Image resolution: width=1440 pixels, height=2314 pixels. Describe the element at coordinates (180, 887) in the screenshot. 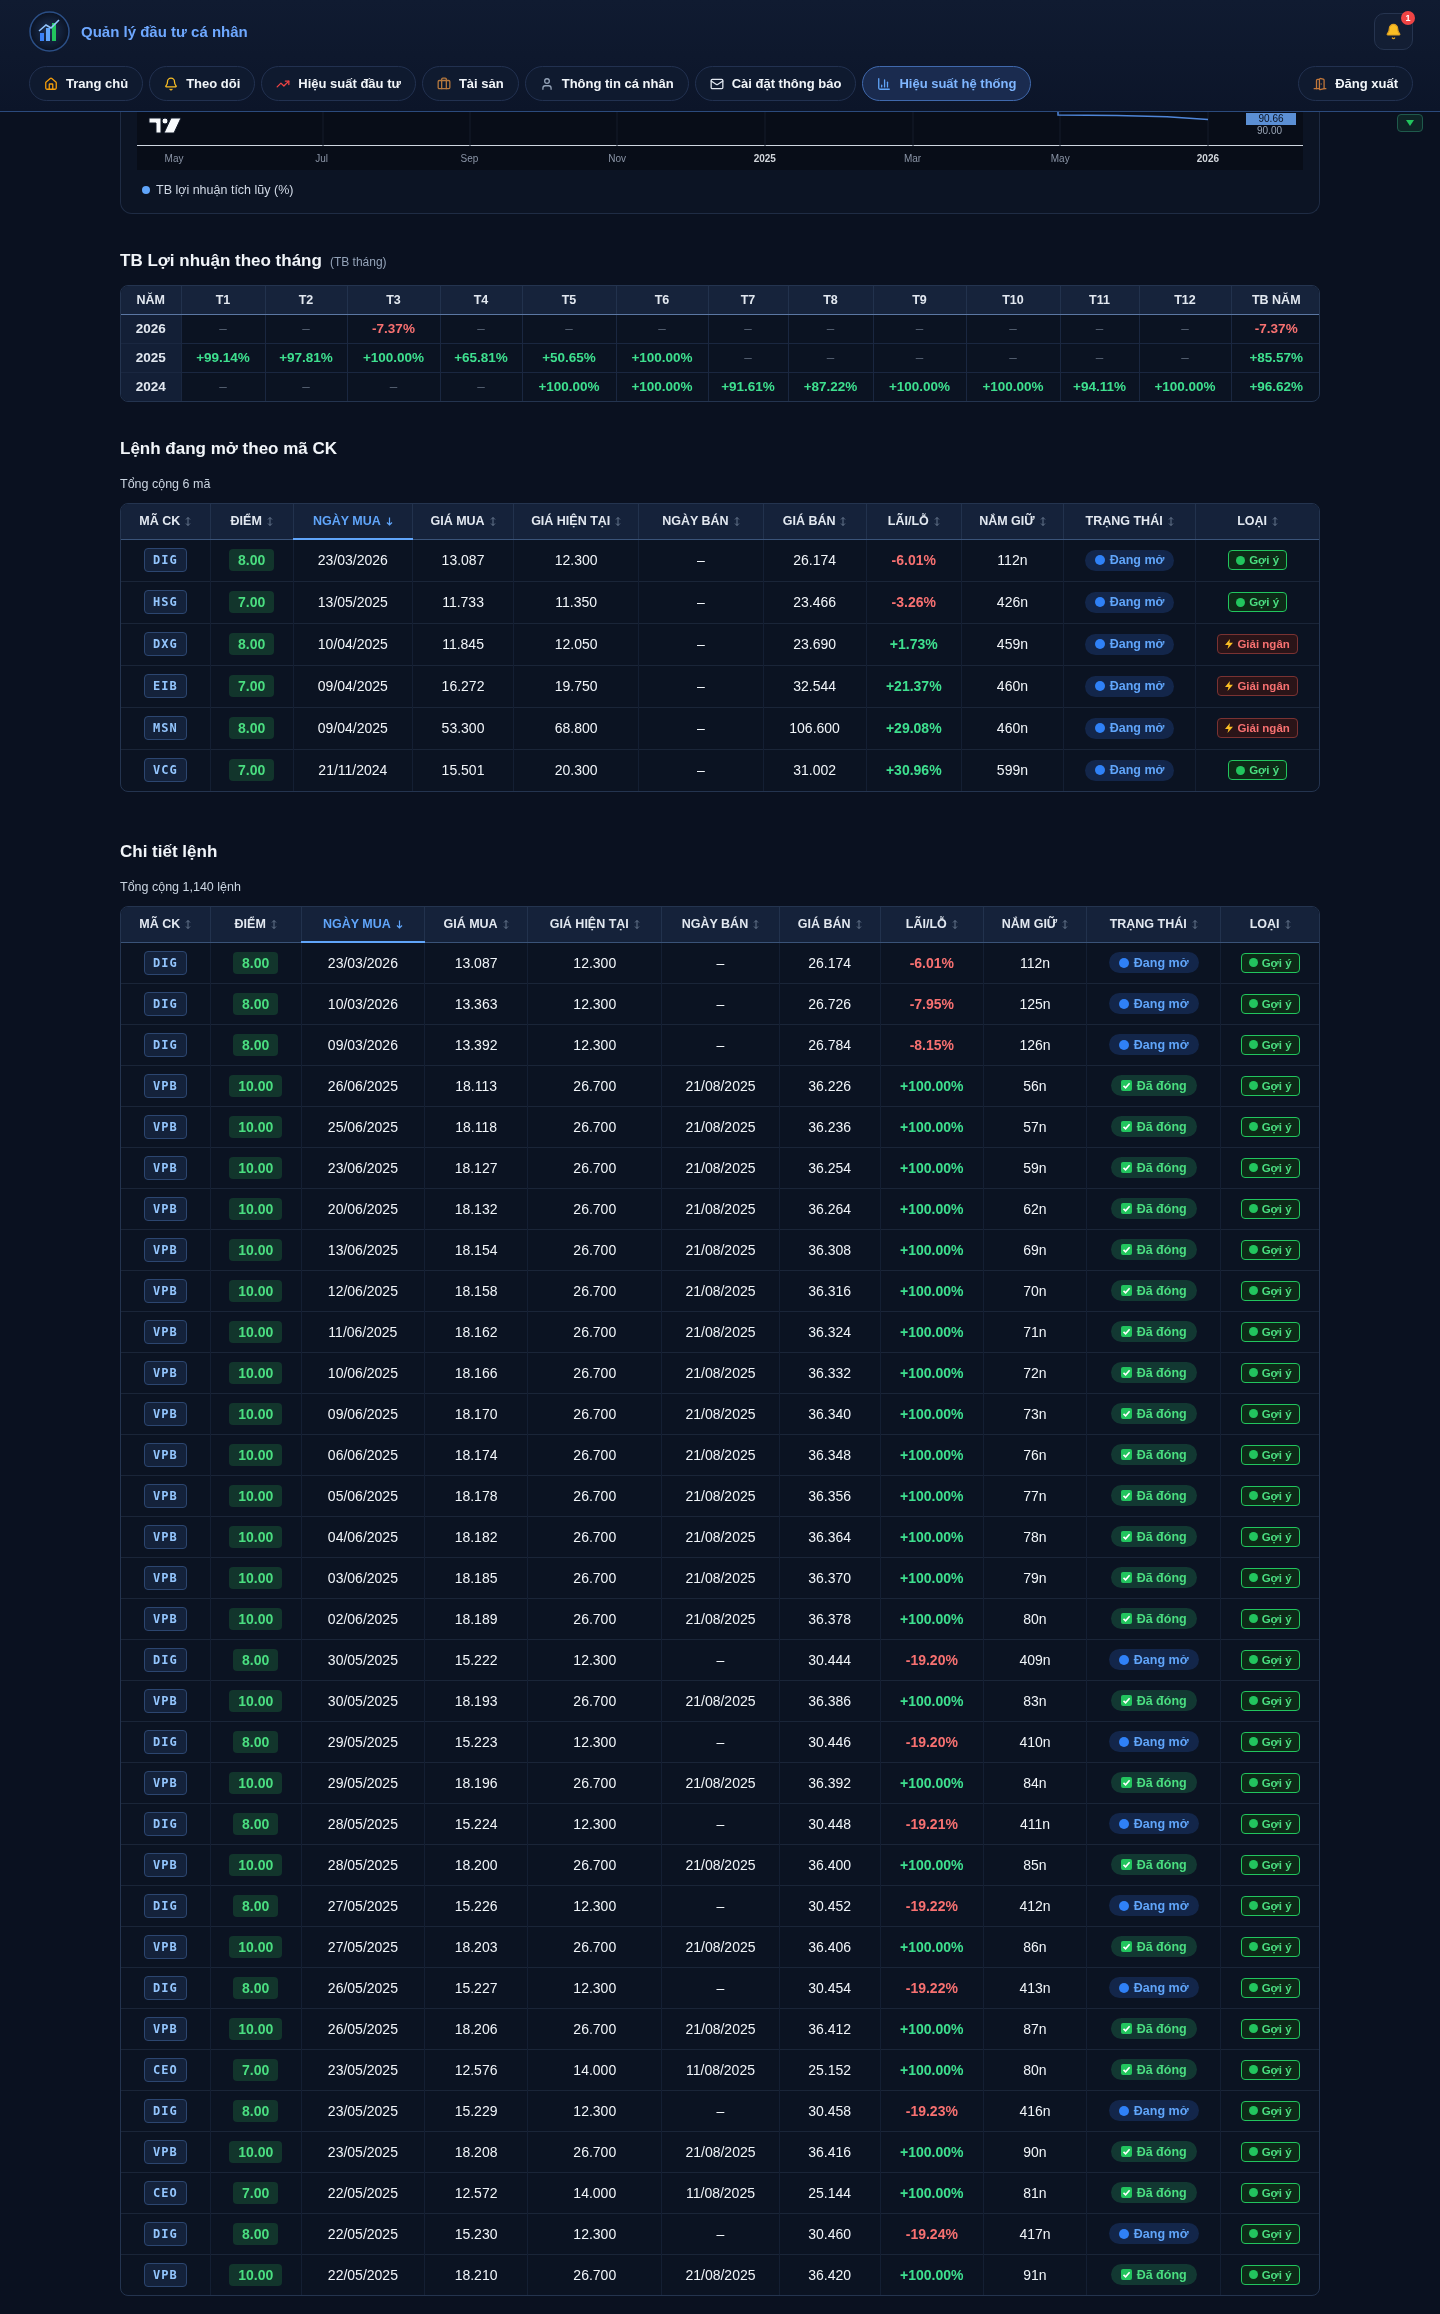

I see `total-count: Tổng cộng 1,140 lệnh` at that location.